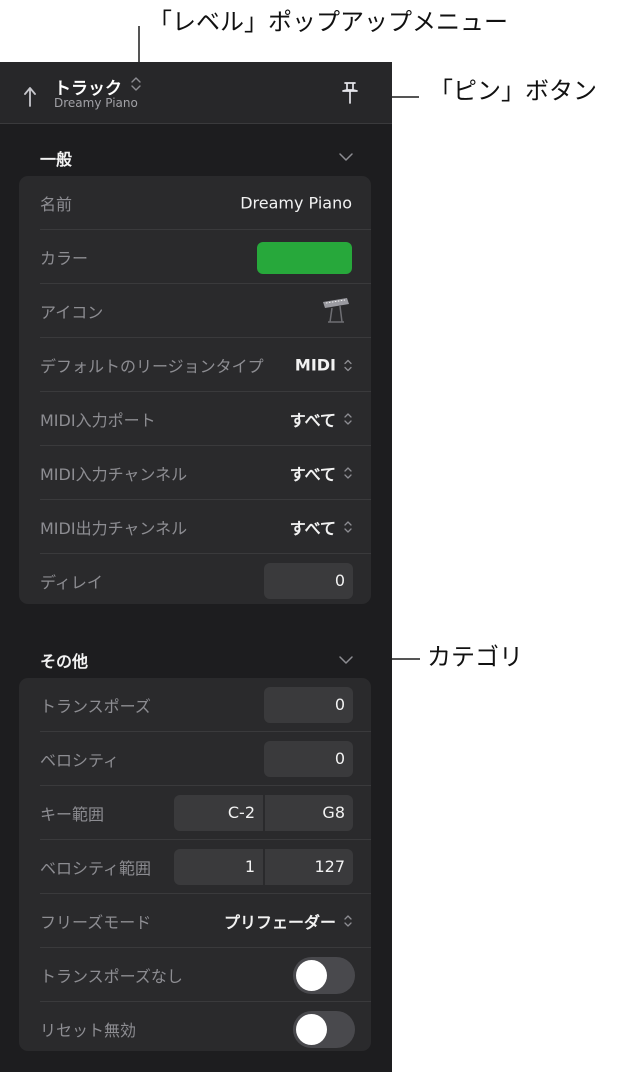 This screenshot has width=628, height=1072. What do you see at coordinates (513, 91) in the screenshot?
I see `callout-pin-button: 「ピン」ボタン` at bounding box center [513, 91].